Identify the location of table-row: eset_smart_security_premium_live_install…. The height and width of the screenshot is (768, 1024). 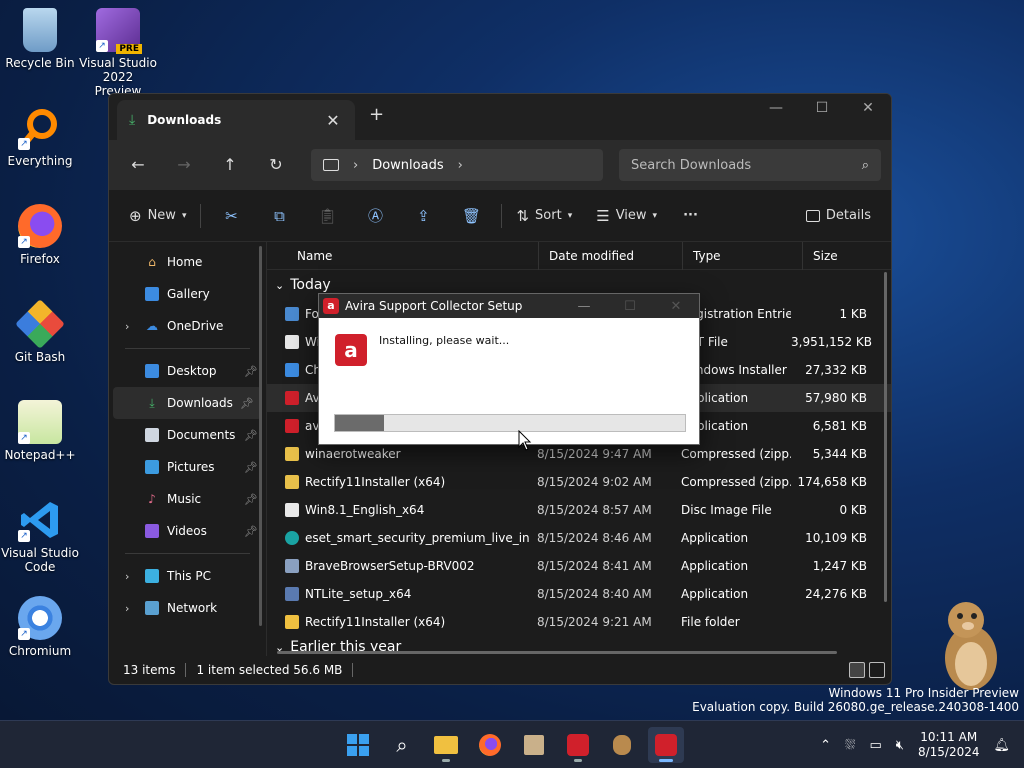
(579, 538).